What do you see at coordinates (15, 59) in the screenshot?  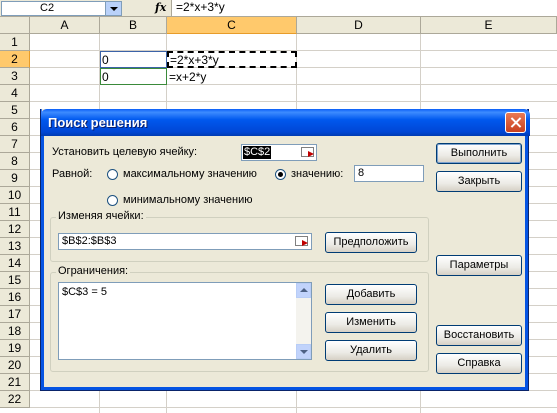 I see `row-header-2: 2` at bounding box center [15, 59].